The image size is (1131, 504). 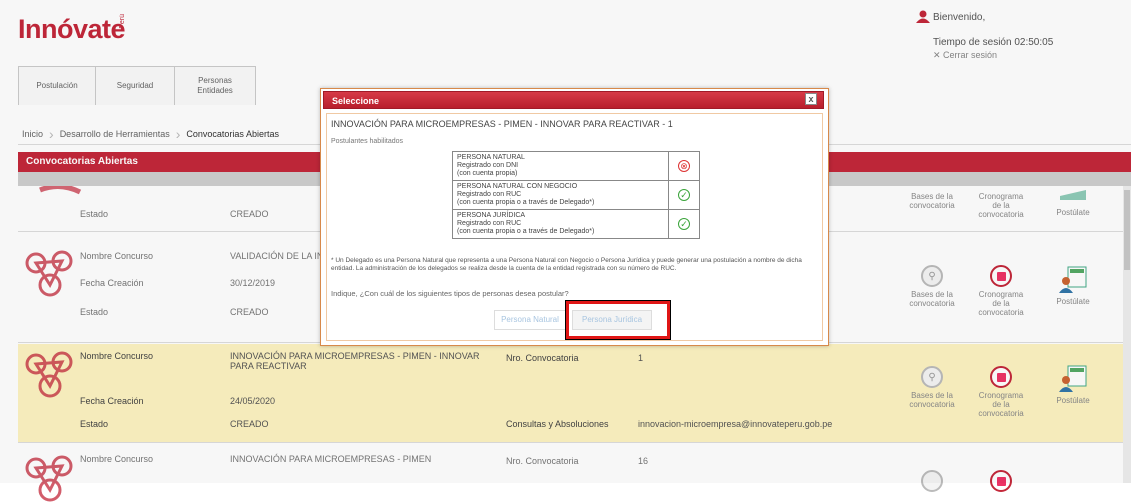 I want to click on close-icon: x, so click(x=811, y=99).